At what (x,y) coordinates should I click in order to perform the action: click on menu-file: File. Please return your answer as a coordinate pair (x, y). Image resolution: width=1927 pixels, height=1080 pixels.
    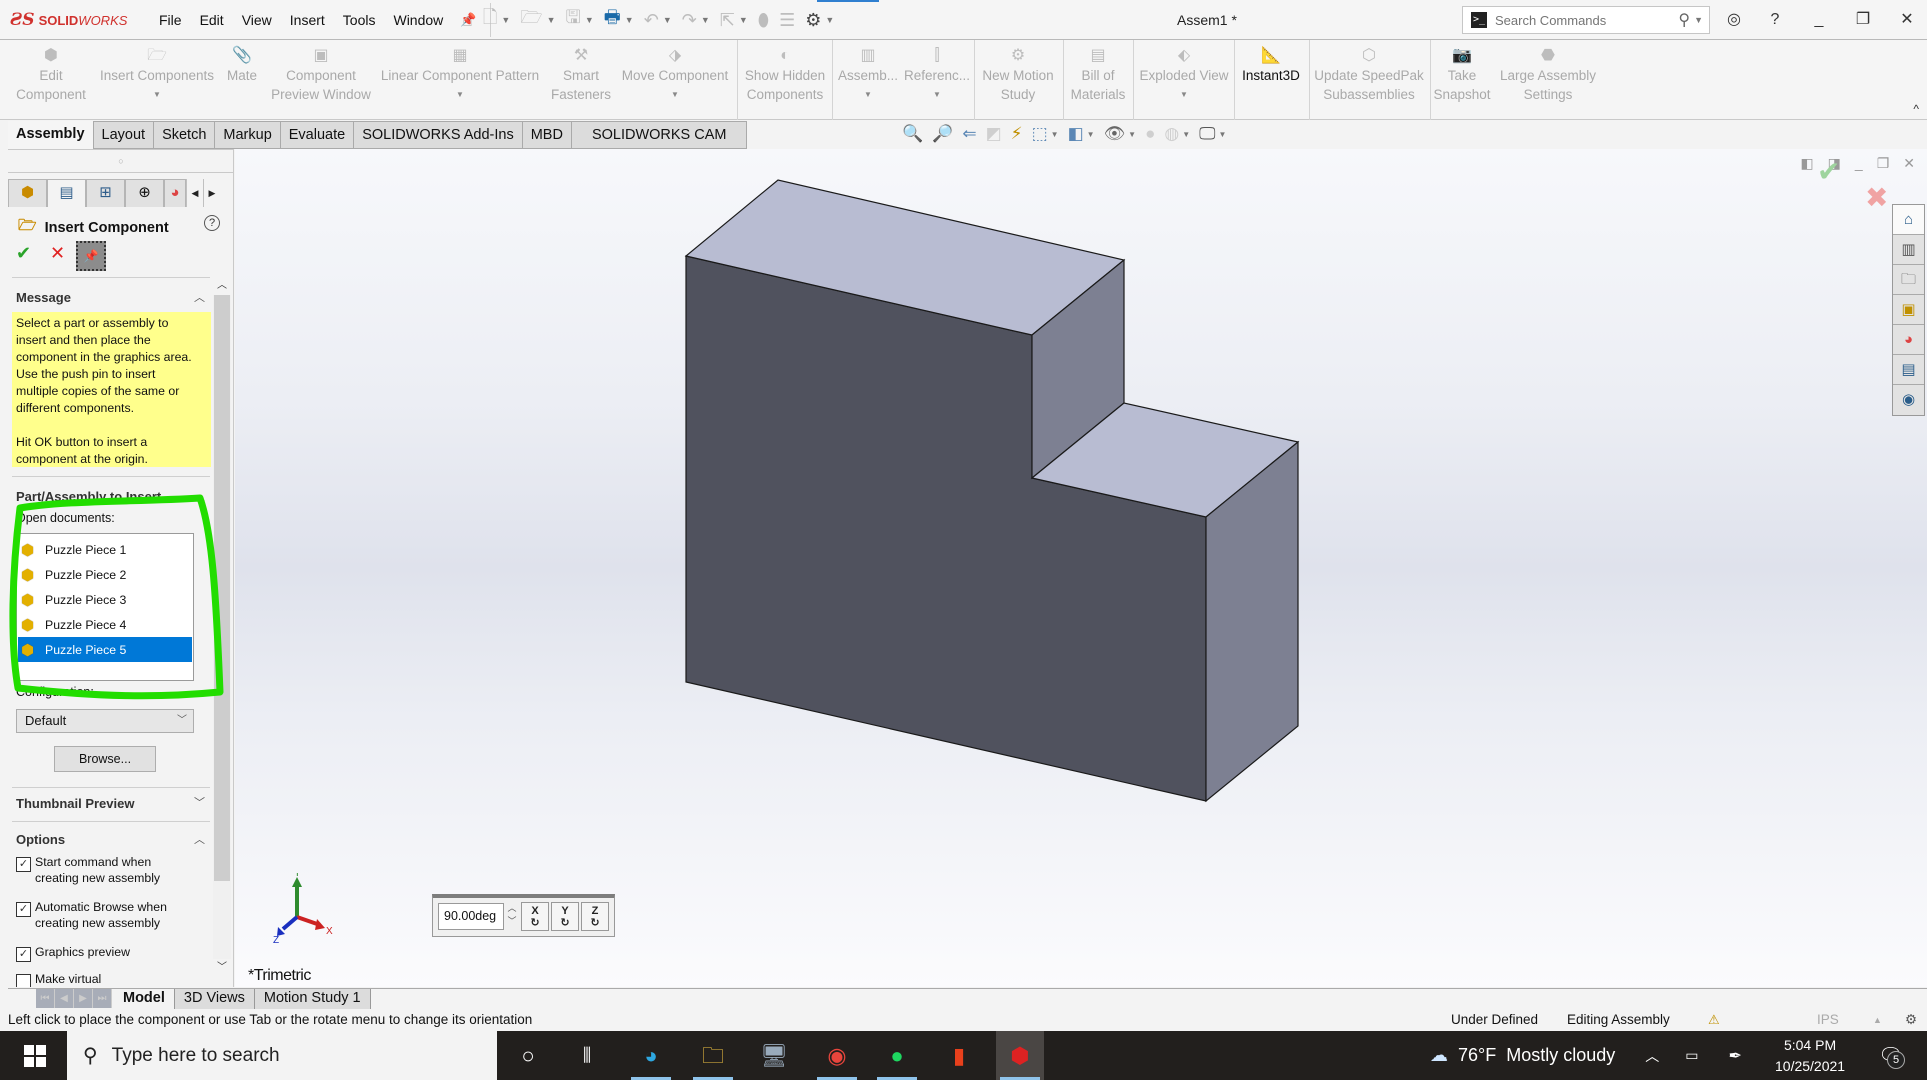
    Looking at the image, I should click on (170, 20).